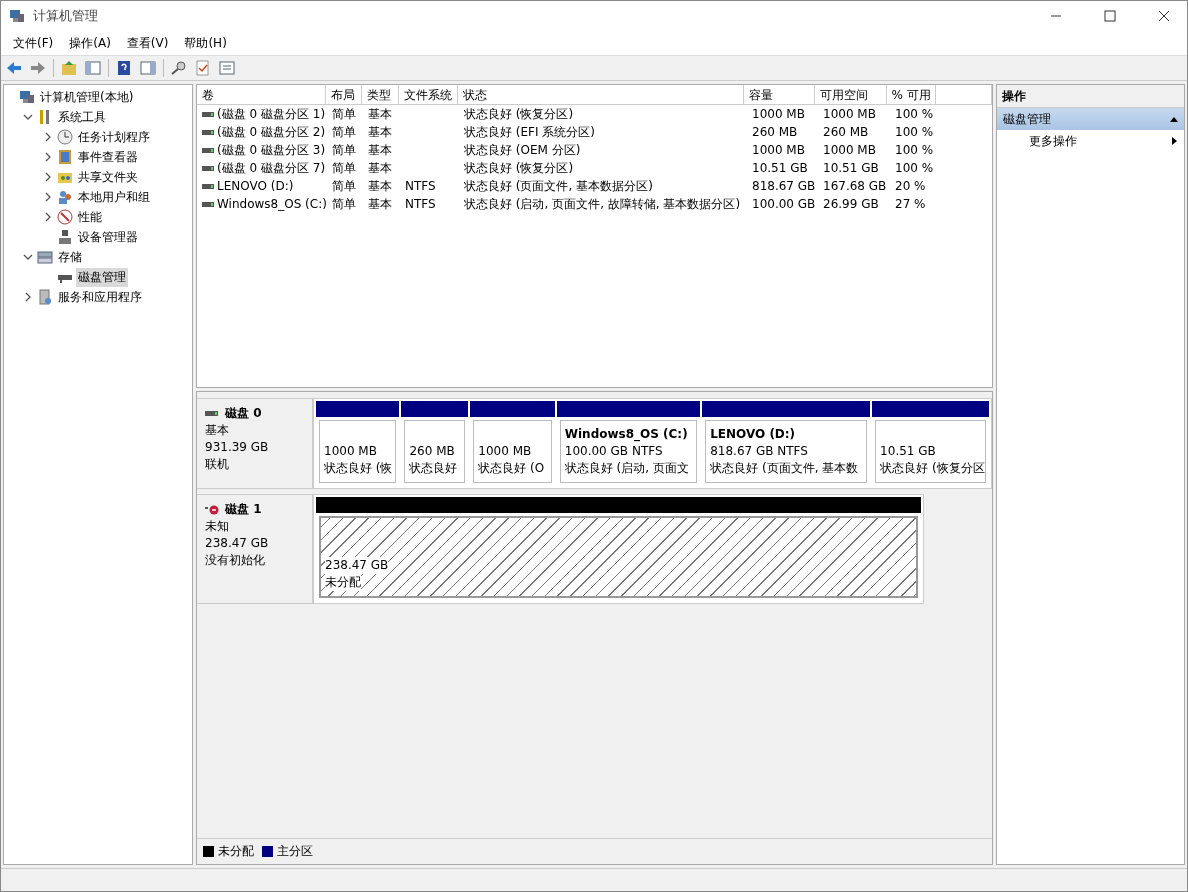 This screenshot has height=892, width=1188. I want to click on column-header: 卷, so click(262, 95).